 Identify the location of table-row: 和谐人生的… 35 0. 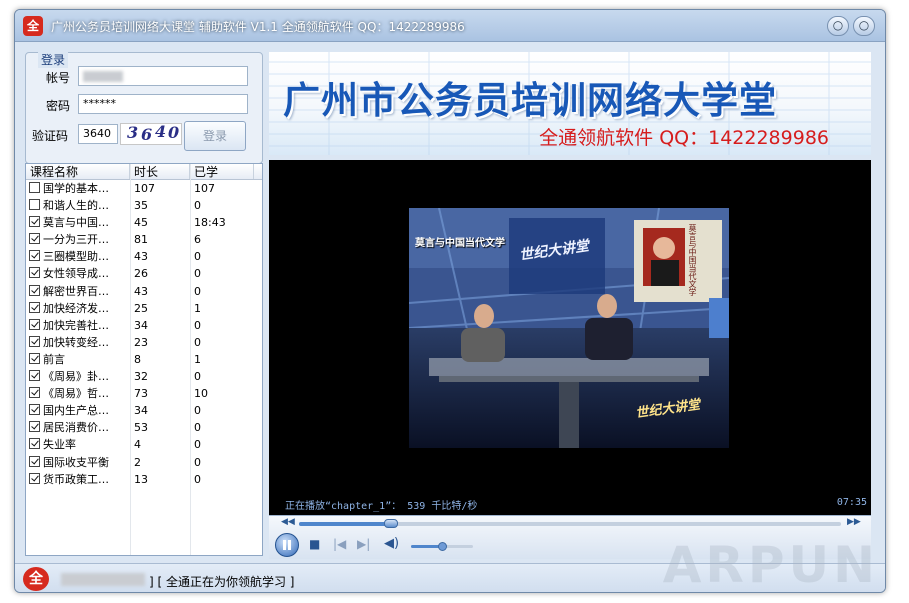
(144, 205).